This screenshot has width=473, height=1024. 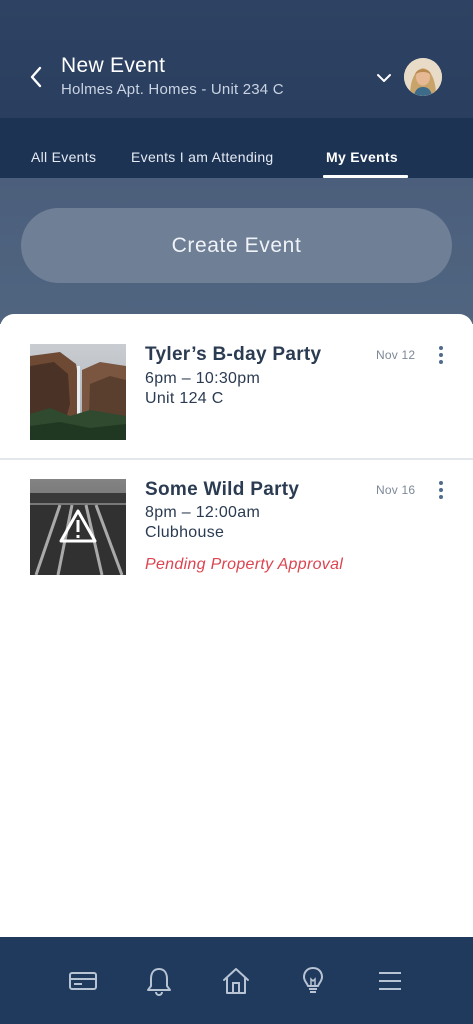 I want to click on nav-payments, so click(x=83, y=981).